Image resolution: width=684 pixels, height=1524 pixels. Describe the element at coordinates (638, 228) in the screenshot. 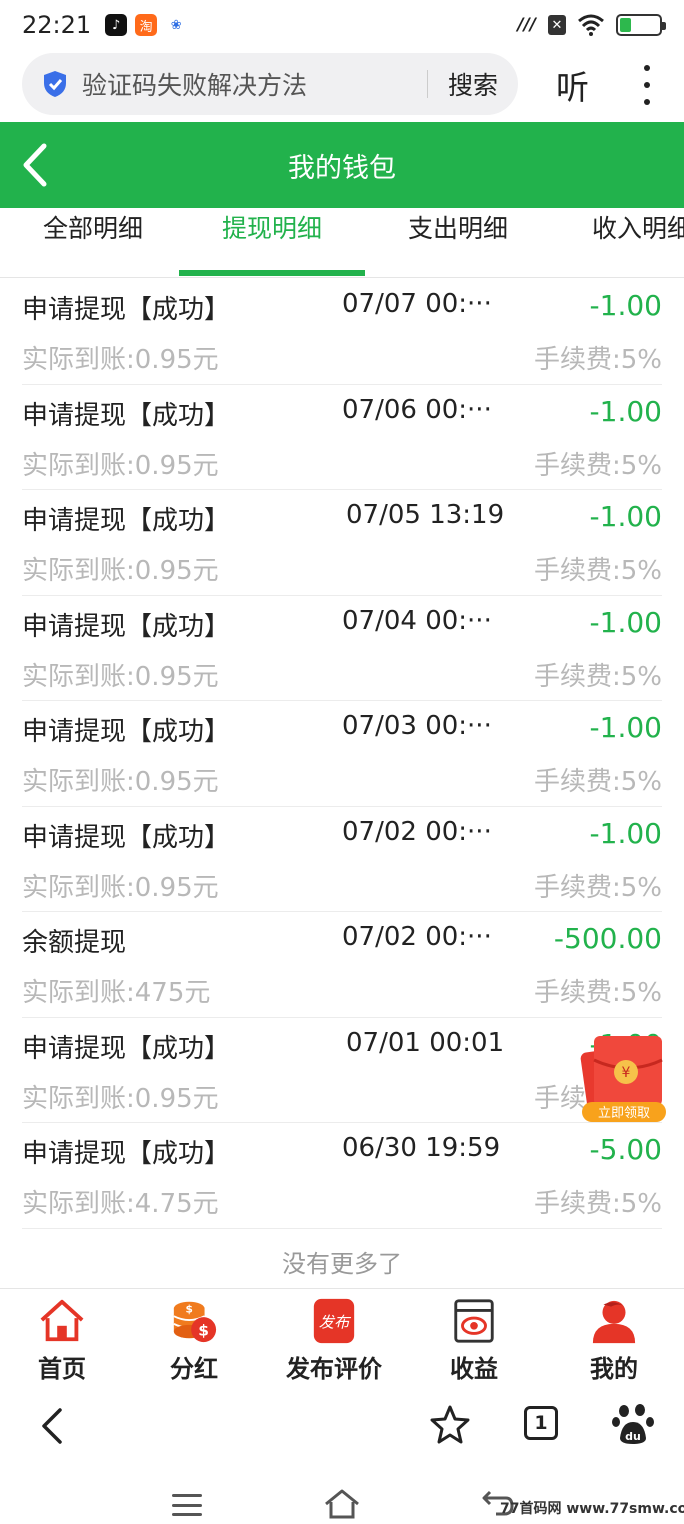

I see `tab-label: 收入明细` at that location.